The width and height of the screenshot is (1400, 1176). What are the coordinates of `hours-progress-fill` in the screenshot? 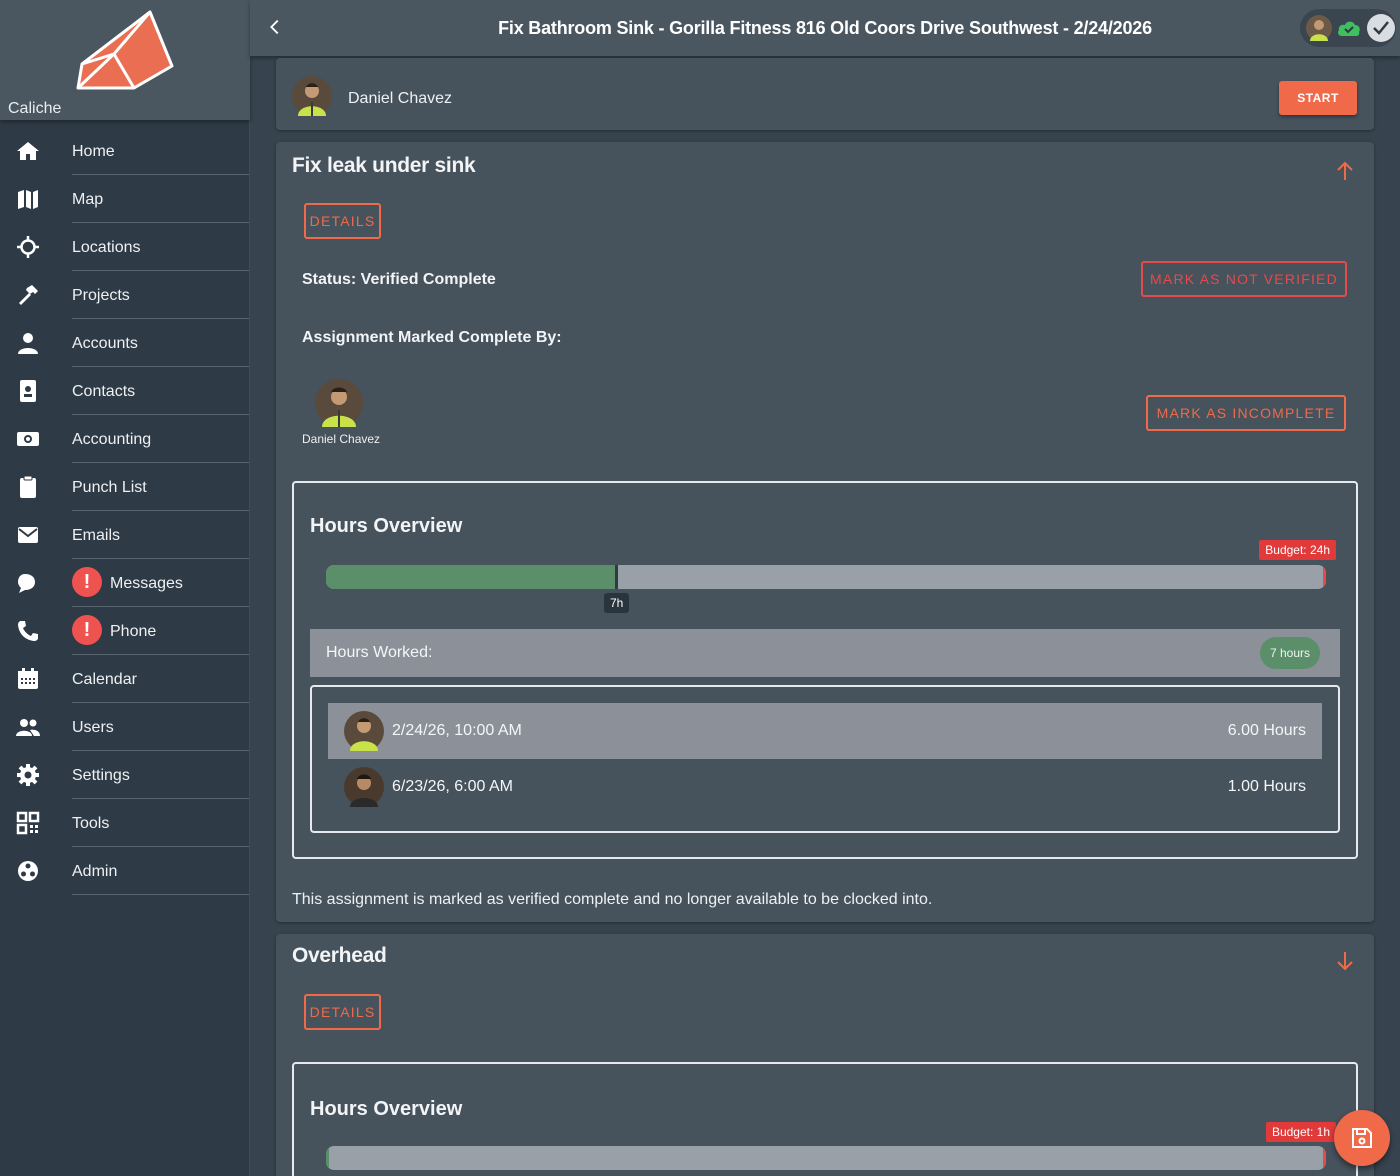 It's located at (472, 577).